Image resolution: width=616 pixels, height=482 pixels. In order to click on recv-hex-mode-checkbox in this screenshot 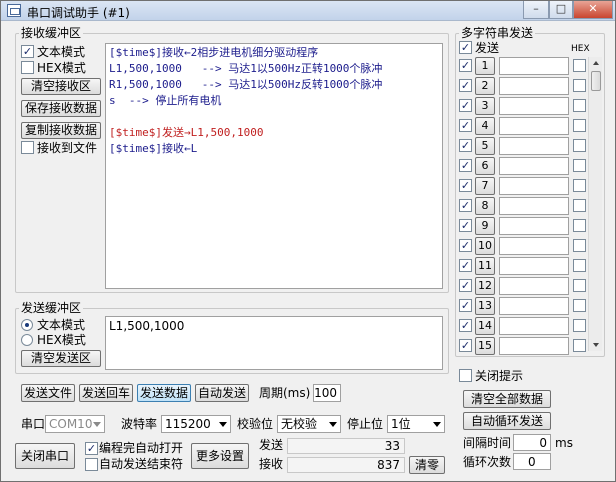, I will do `click(27, 67)`.